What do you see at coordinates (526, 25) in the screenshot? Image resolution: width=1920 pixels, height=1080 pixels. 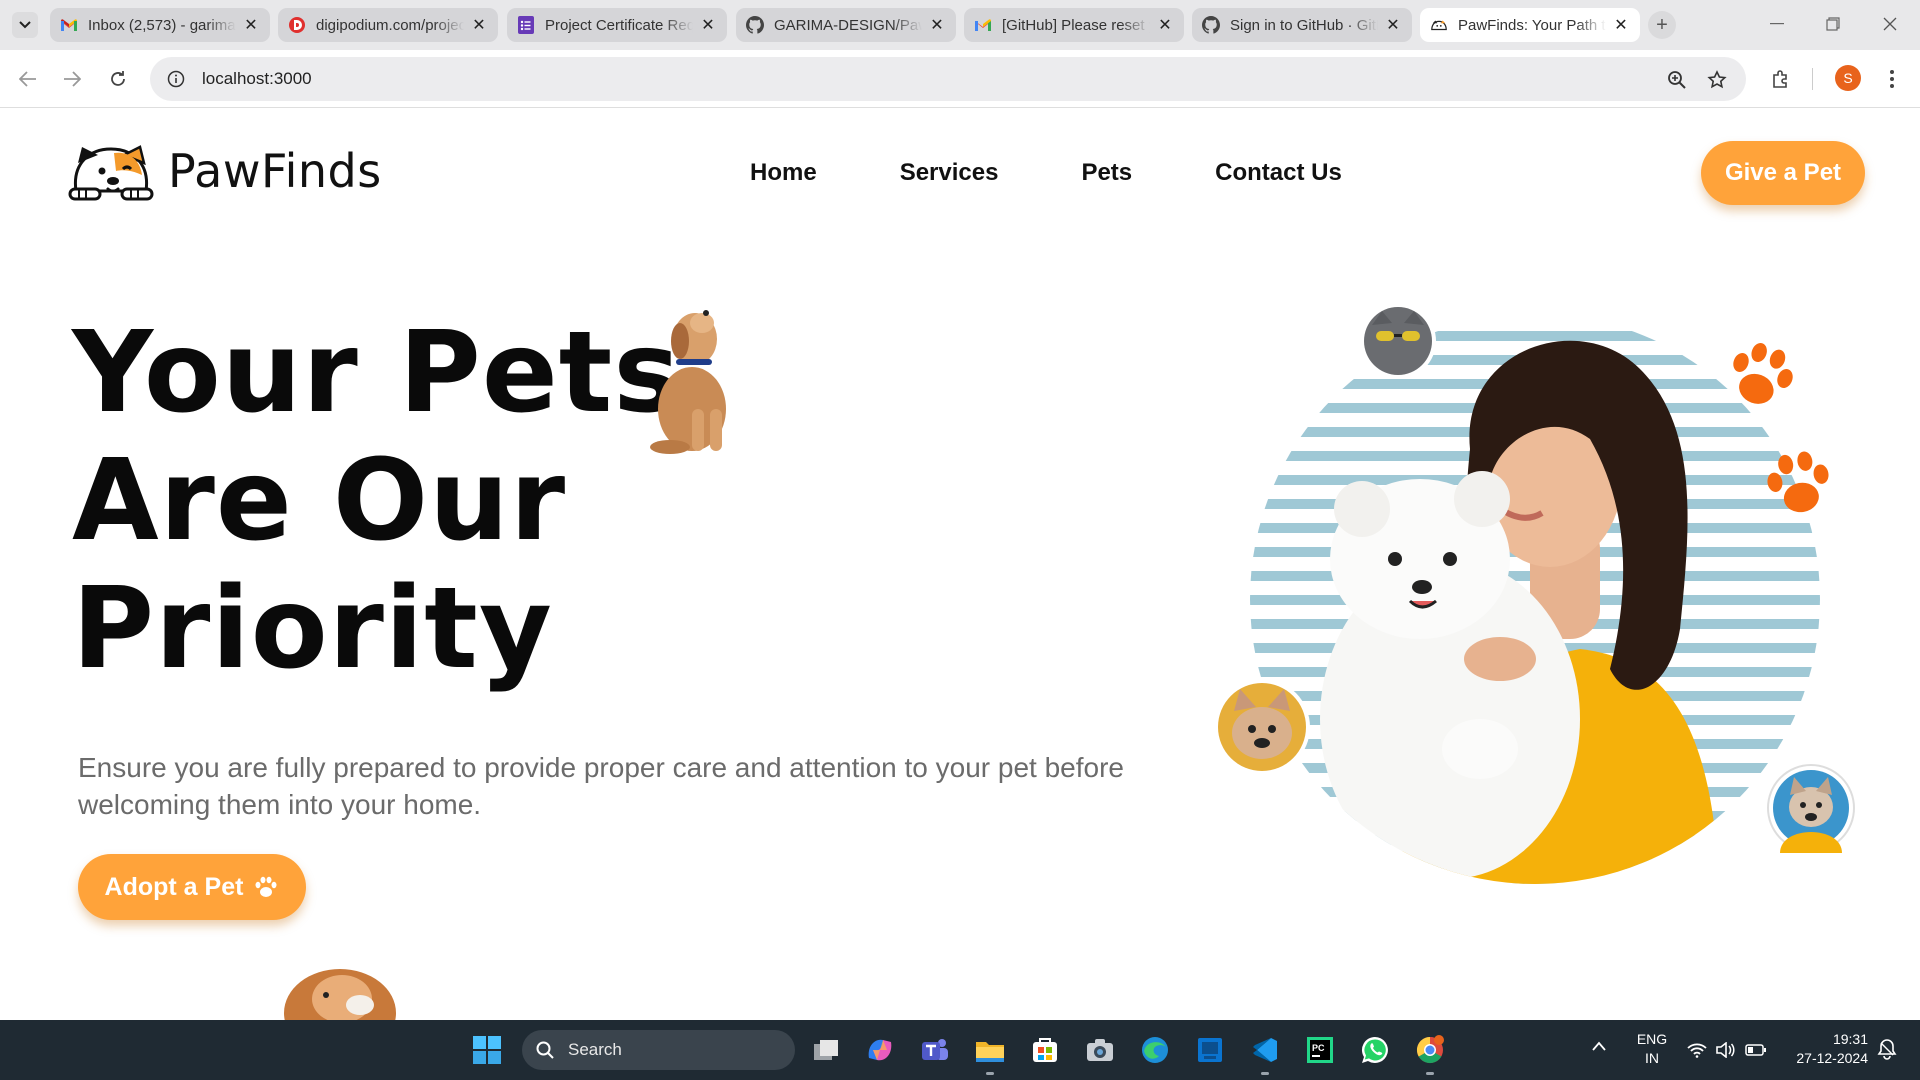 I see `forms-icon` at bounding box center [526, 25].